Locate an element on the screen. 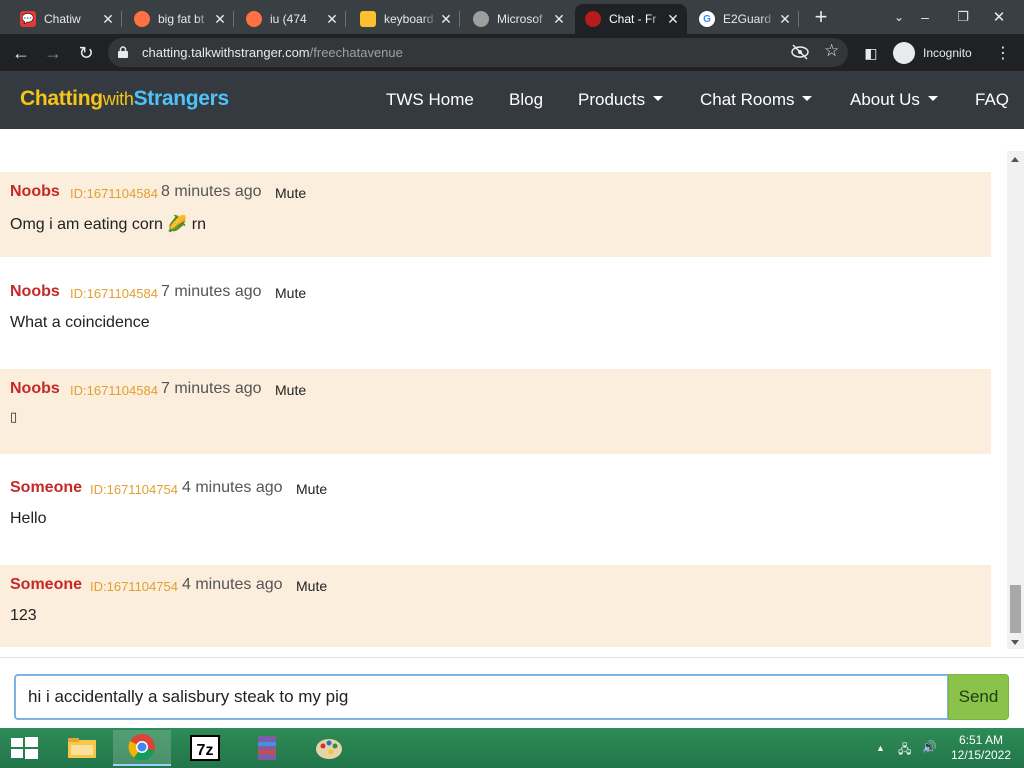  incognito-indicator: Incognito is located at coordinates (932, 53).